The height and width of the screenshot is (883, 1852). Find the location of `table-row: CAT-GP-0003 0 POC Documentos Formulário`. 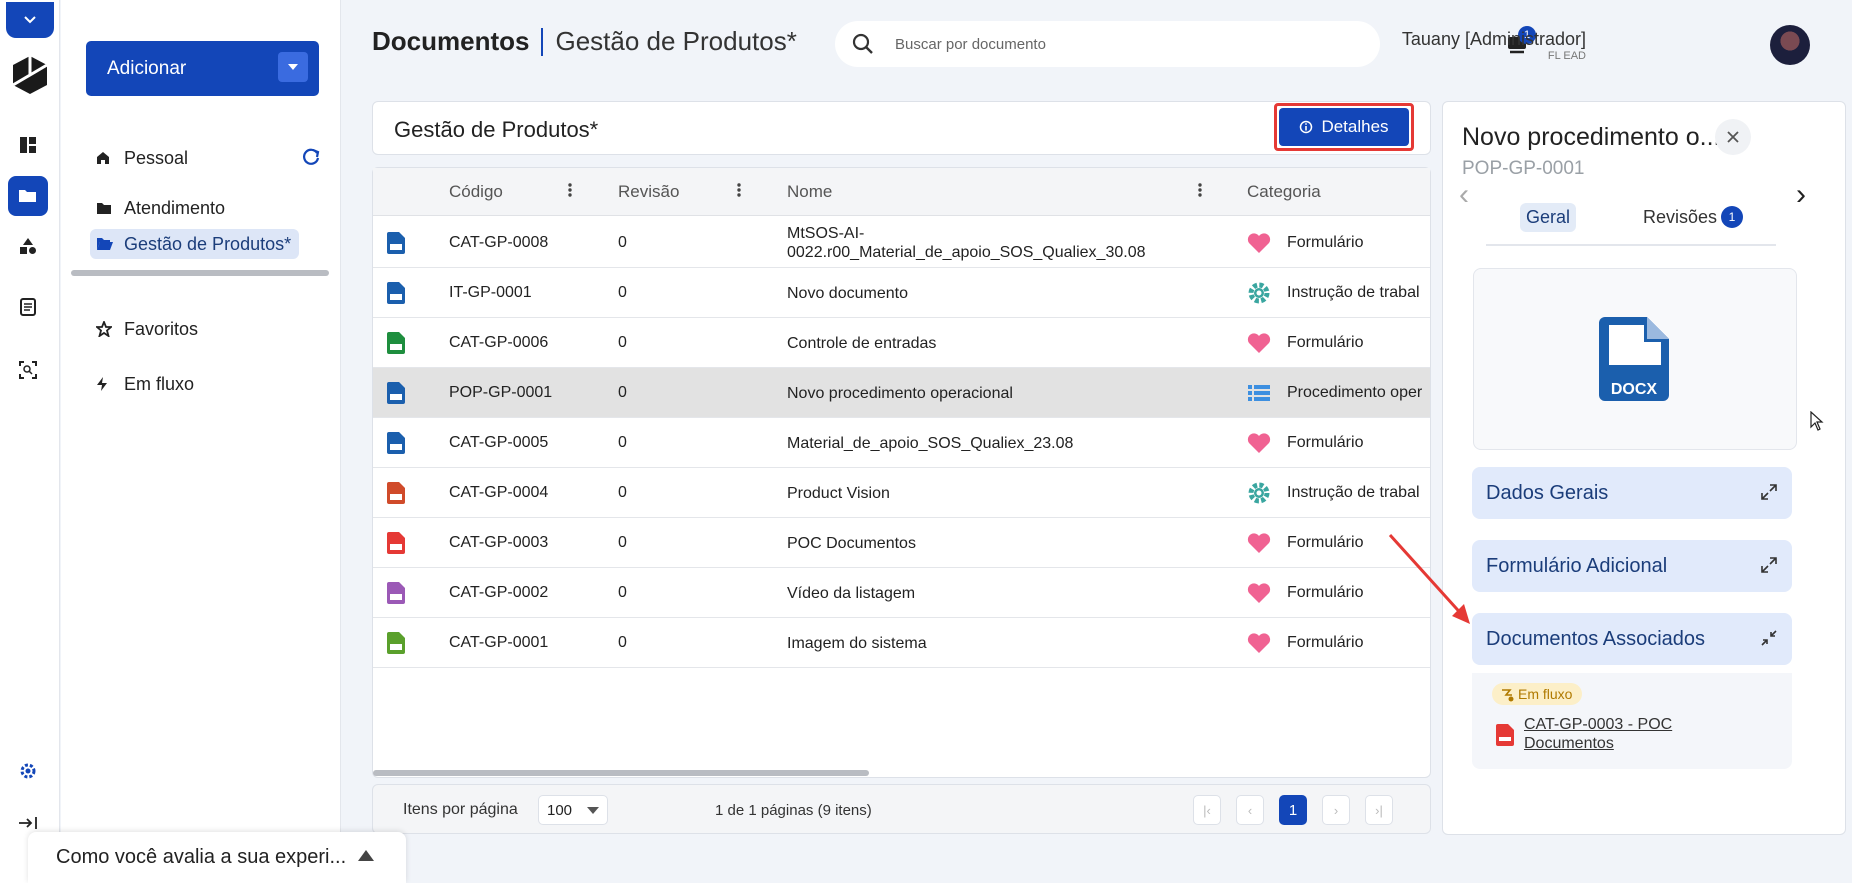

table-row: CAT-GP-0003 0 POC Documentos Formulário is located at coordinates (901, 543).